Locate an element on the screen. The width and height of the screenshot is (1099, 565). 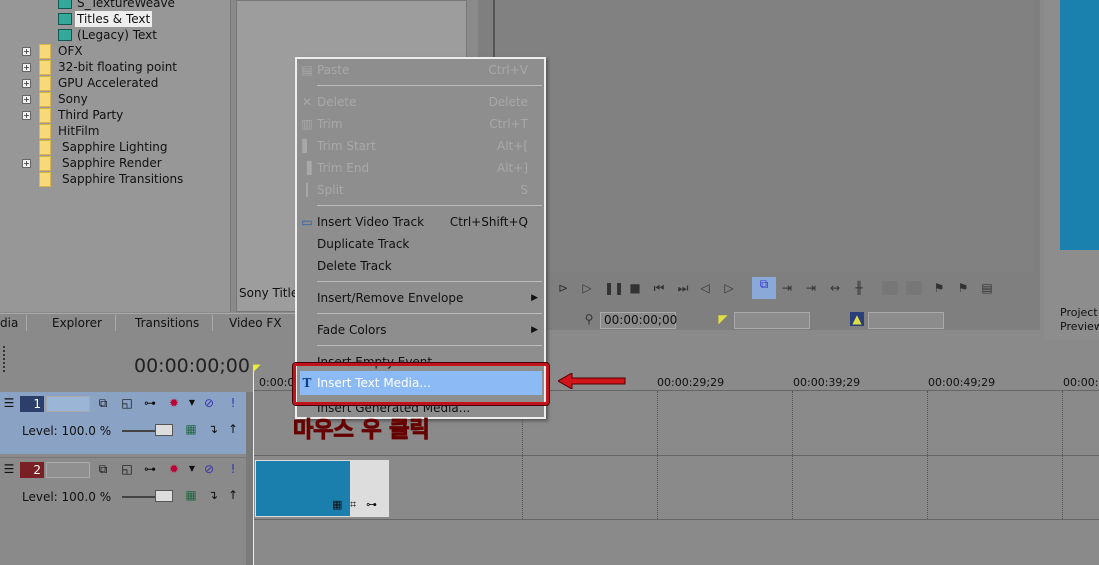
playhead-marker-icon: ◤ is located at coordinates (257, 368).